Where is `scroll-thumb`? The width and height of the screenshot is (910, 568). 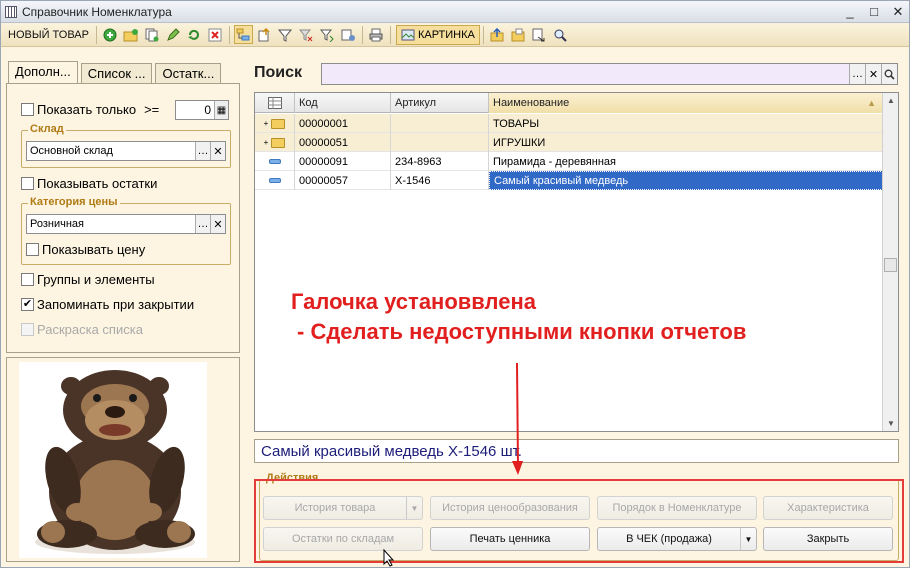
scroll-thumb is located at coordinates (890, 265).